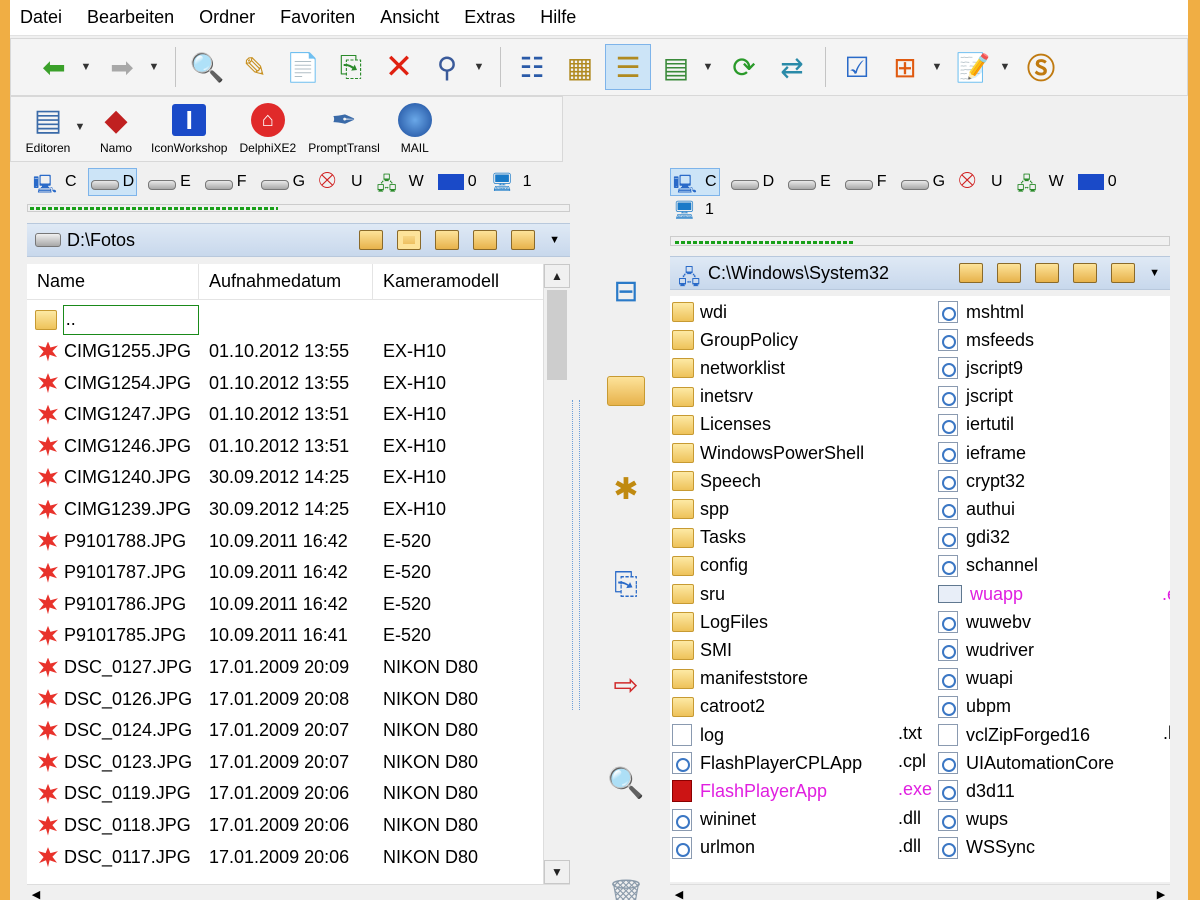  What do you see at coordinates (728, 368) in the screenshot?
I see `list-item: networklist` at bounding box center [728, 368].